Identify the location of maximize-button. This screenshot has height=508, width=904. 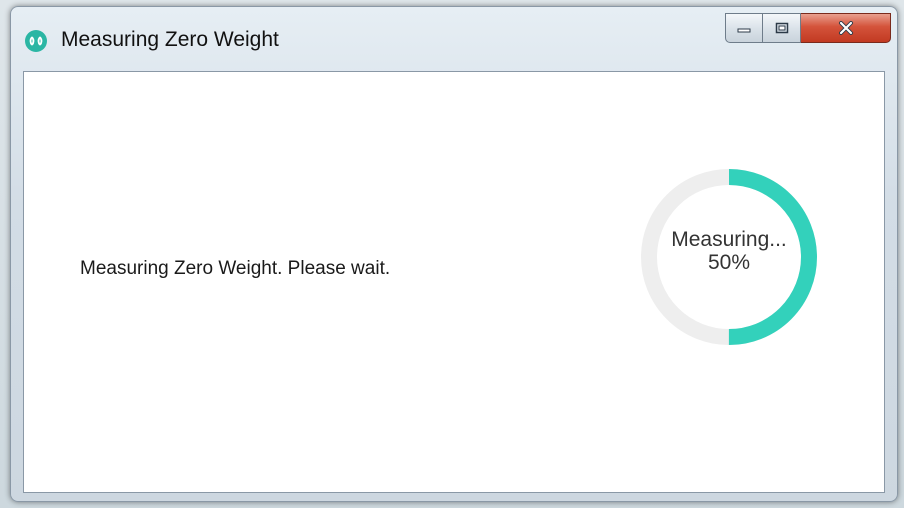
(782, 28).